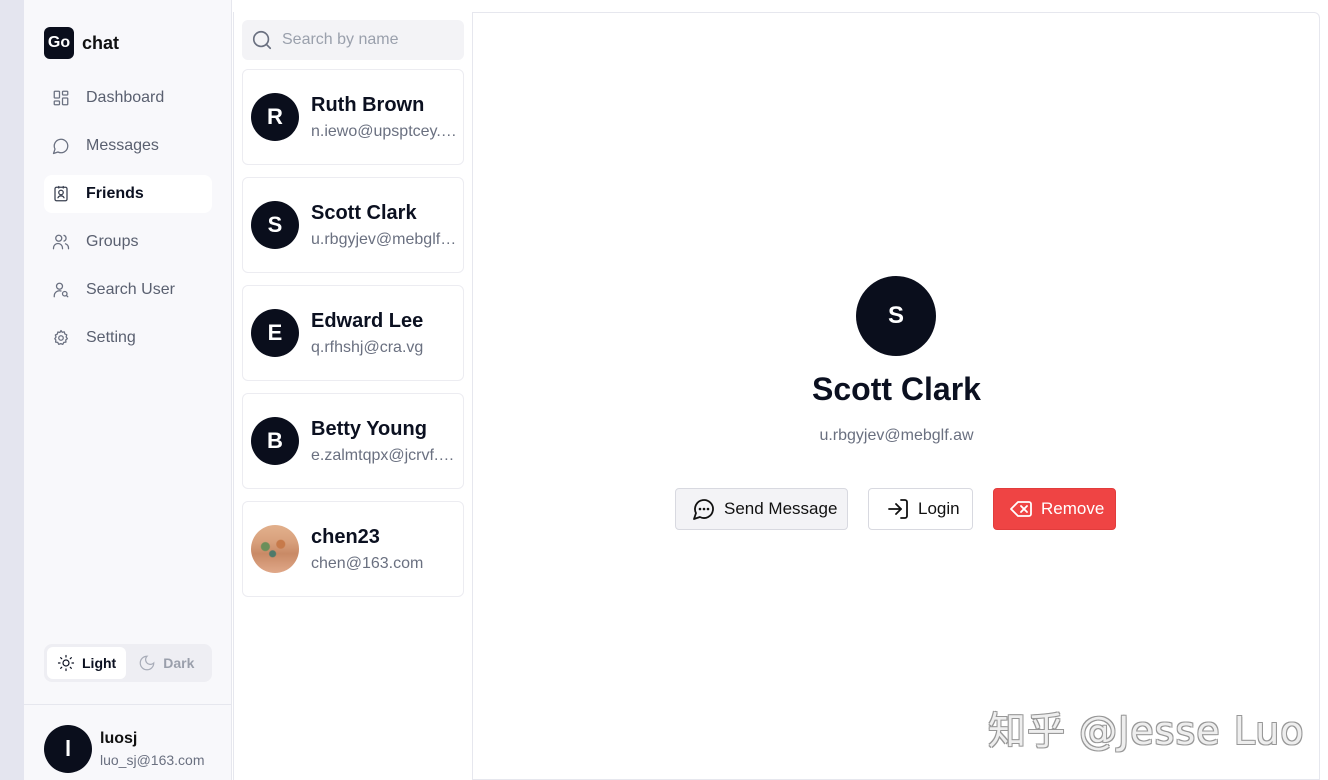 Image resolution: width=1328 pixels, height=780 pixels. I want to click on current-user: l luosj luo_sj@163.com, so click(124, 749).